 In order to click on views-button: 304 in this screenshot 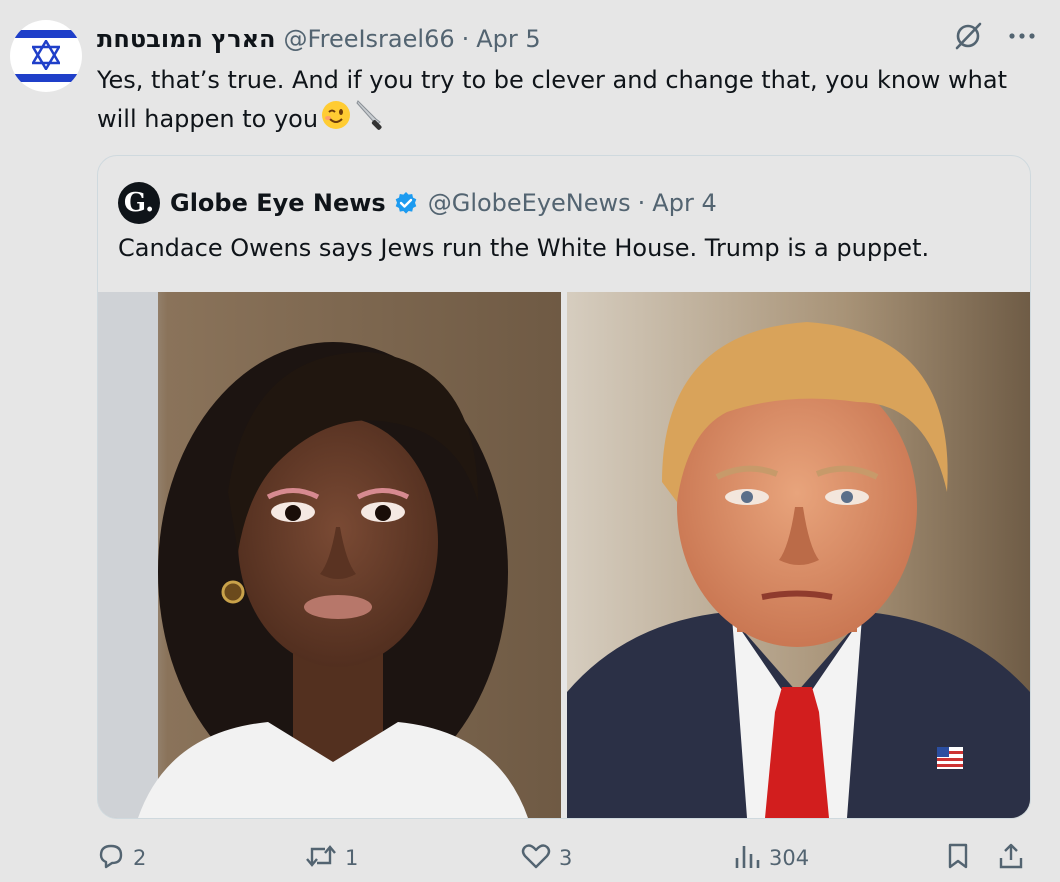, I will do `click(771, 858)`.